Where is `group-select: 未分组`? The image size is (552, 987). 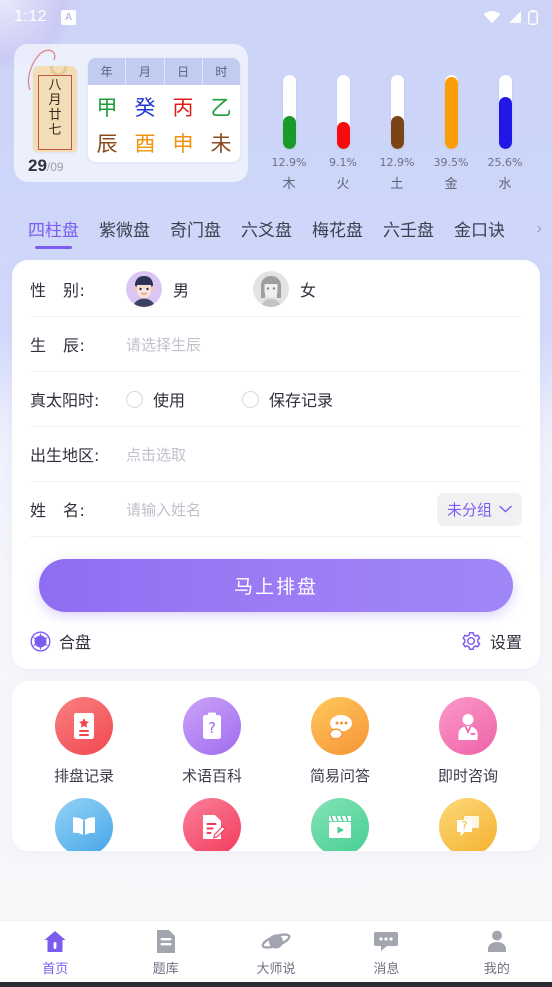 group-select: 未分组 is located at coordinates (479, 509).